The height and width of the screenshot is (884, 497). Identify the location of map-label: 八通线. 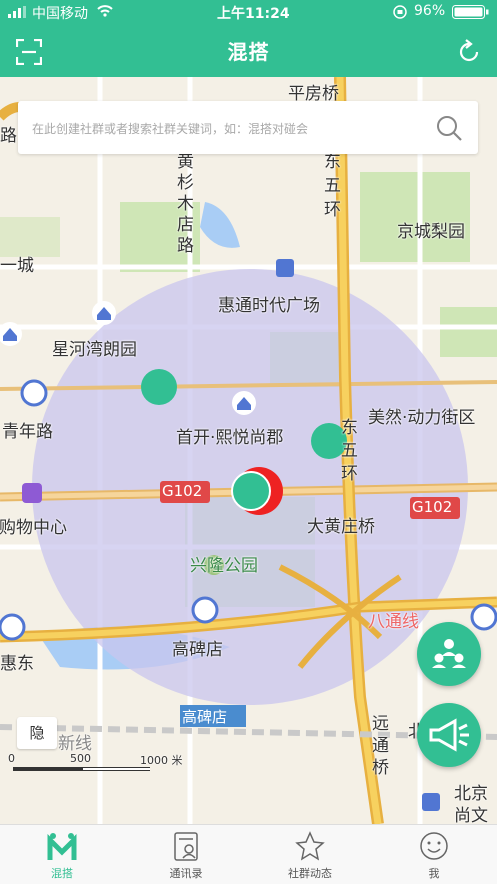
(393, 622).